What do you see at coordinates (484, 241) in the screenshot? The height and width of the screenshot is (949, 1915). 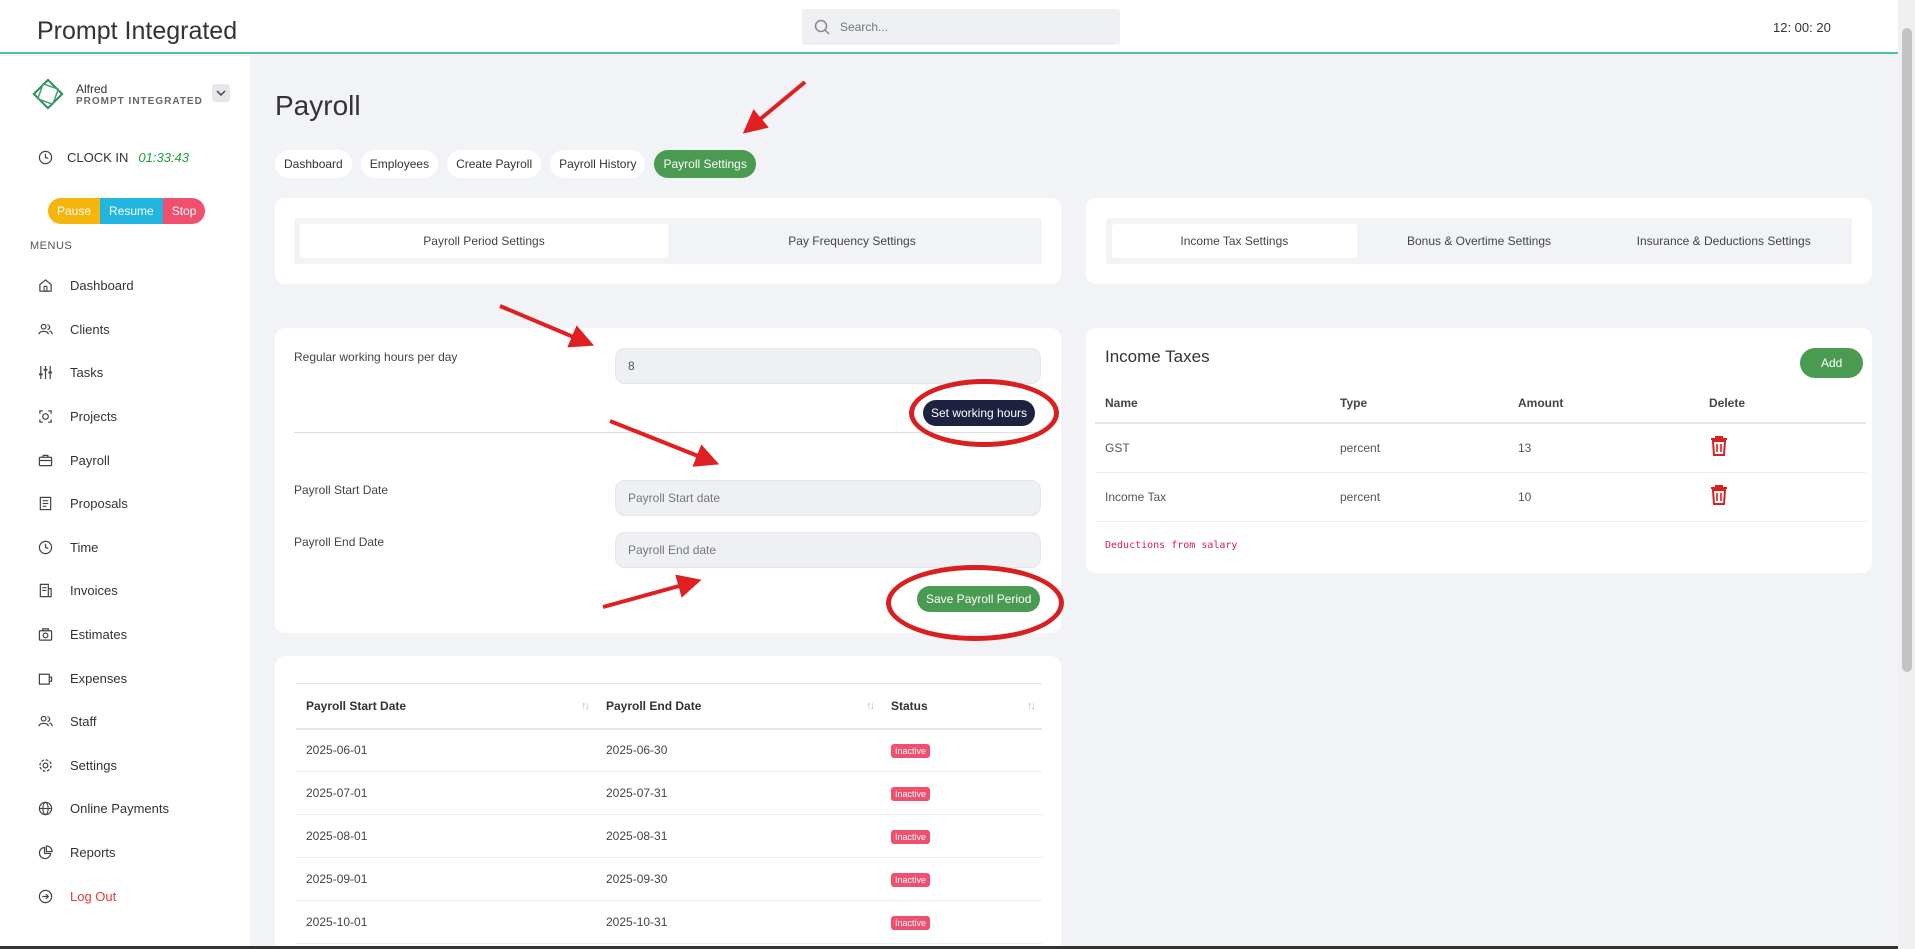 I see `segment-payroll-period: Payroll Period Settings` at bounding box center [484, 241].